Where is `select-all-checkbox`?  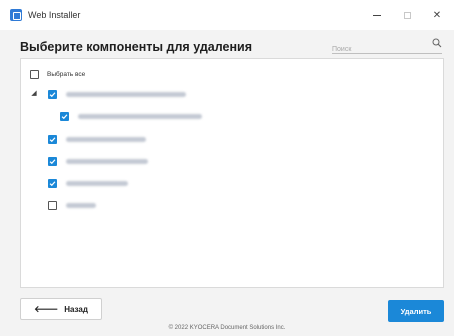 select-all-checkbox is located at coordinates (34, 74).